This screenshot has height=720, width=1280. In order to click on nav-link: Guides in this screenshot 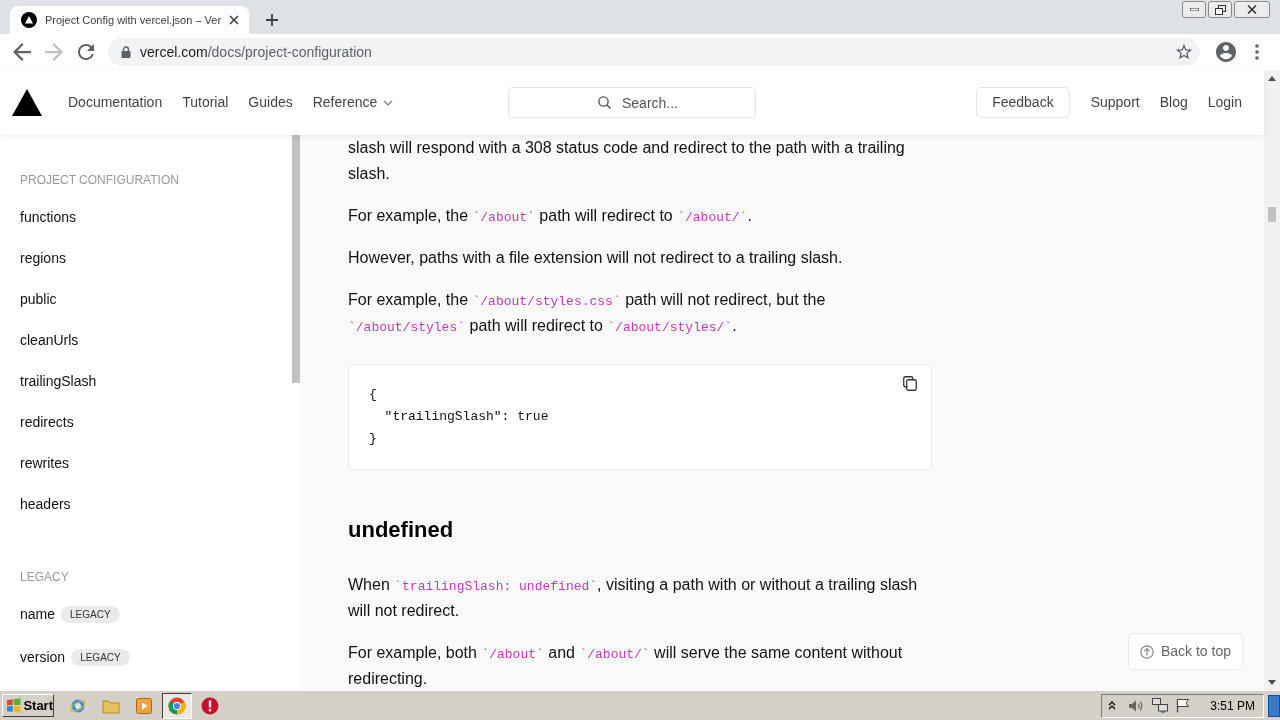, I will do `click(270, 102)`.